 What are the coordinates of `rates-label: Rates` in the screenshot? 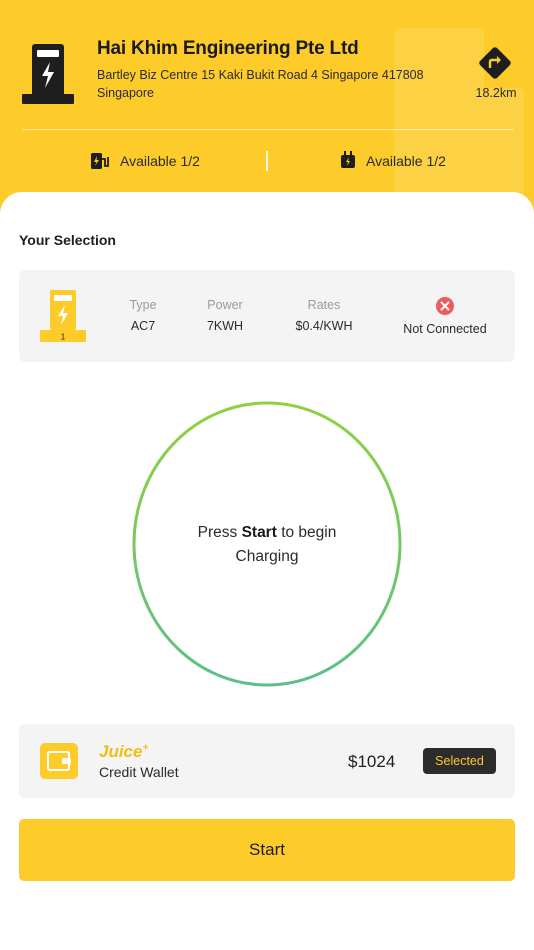 It's located at (324, 305).